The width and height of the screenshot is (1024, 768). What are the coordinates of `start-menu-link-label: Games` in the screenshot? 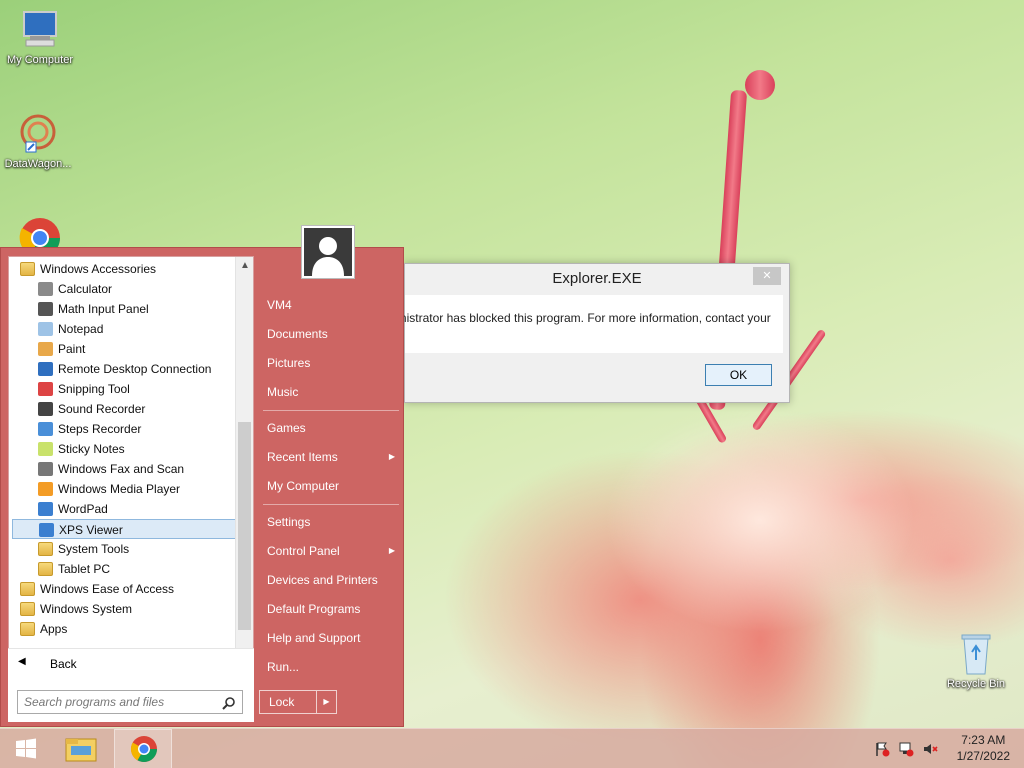 It's located at (286, 428).